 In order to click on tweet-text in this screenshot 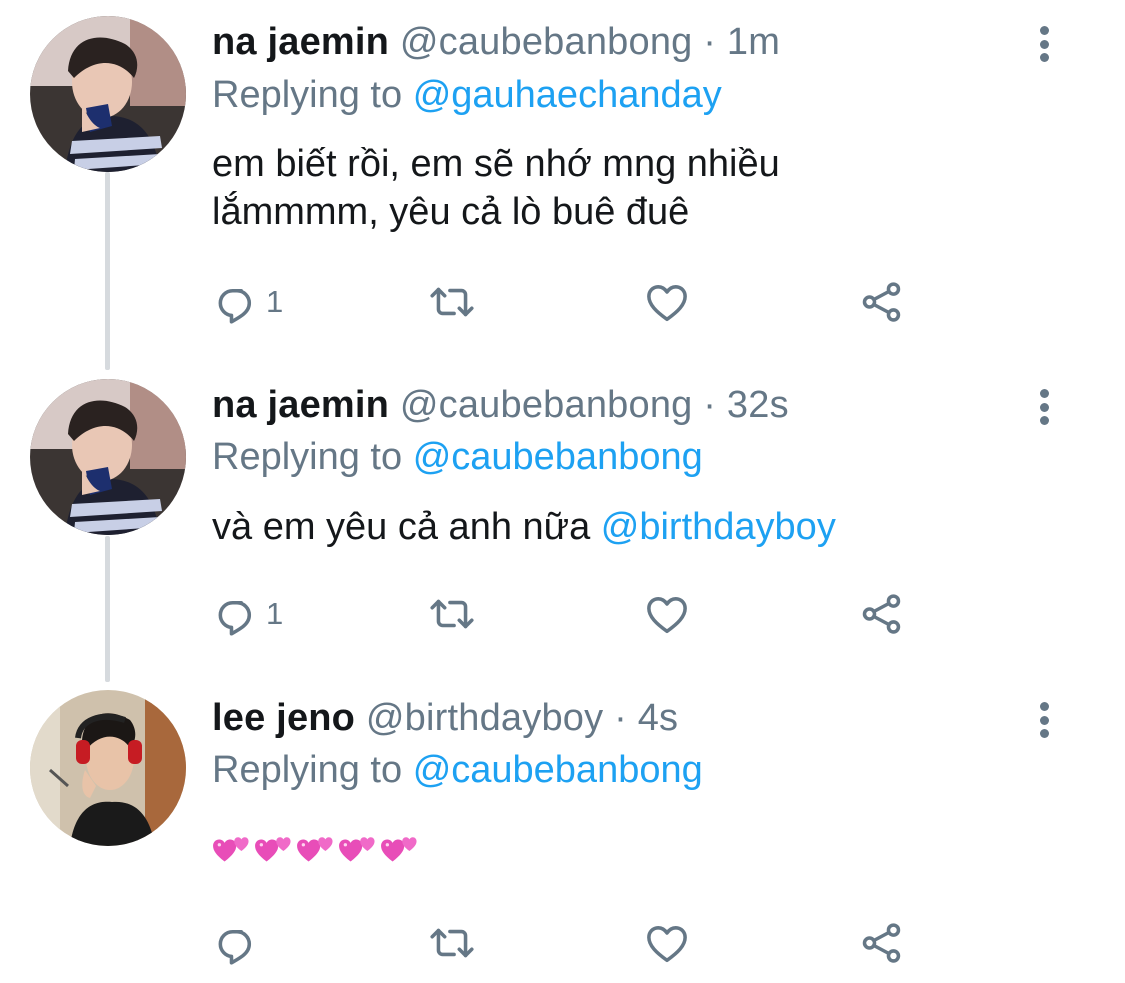, I will do `click(572, 850)`.